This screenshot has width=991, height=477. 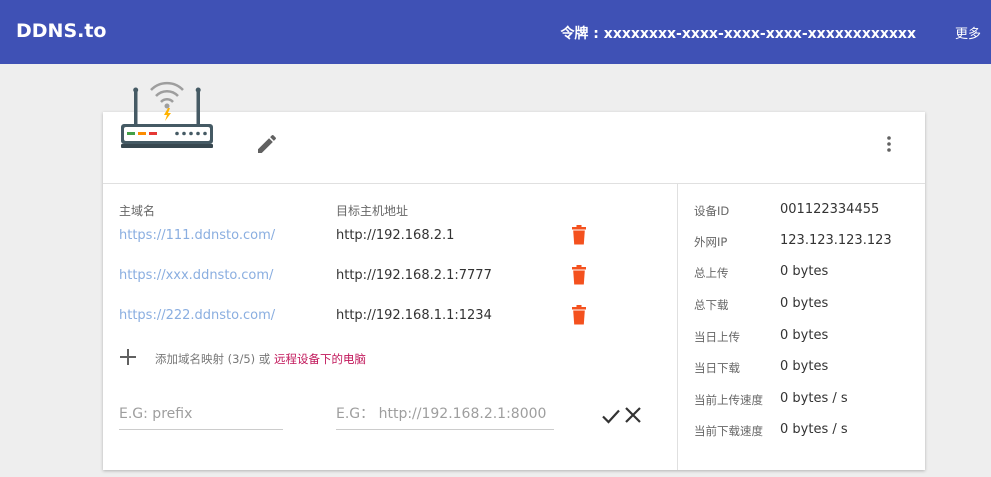 I want to click on domain-link: https://111.ddnsto.com/, so click(x=197, y=235).